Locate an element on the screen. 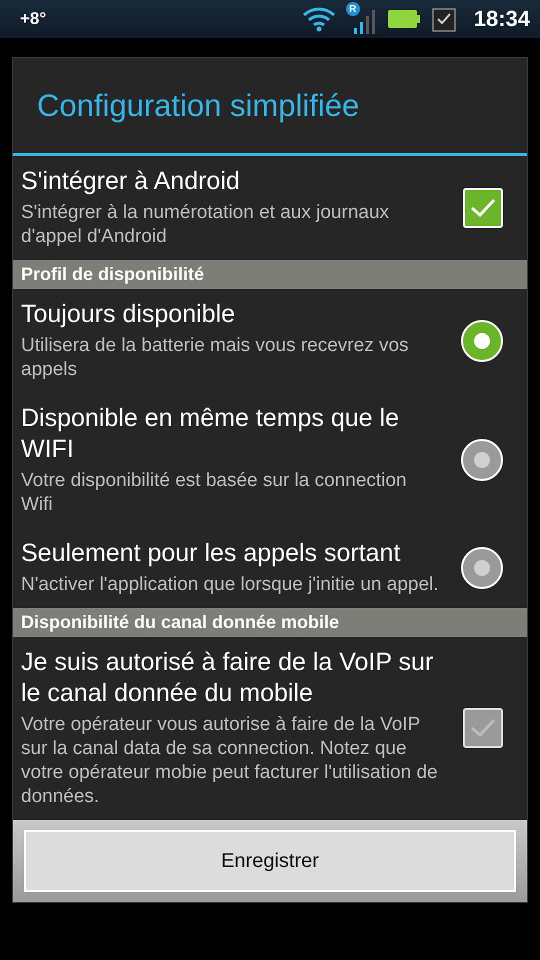 The height and width of the screenshot is (960, 540). temperature-text: +8° is located at coordinates (34, 19).